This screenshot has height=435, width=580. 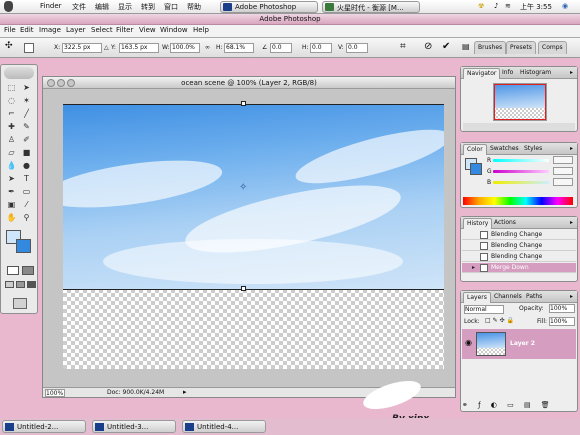 I want to click on wifi-icon: ≋, so click(x=508, y=6).